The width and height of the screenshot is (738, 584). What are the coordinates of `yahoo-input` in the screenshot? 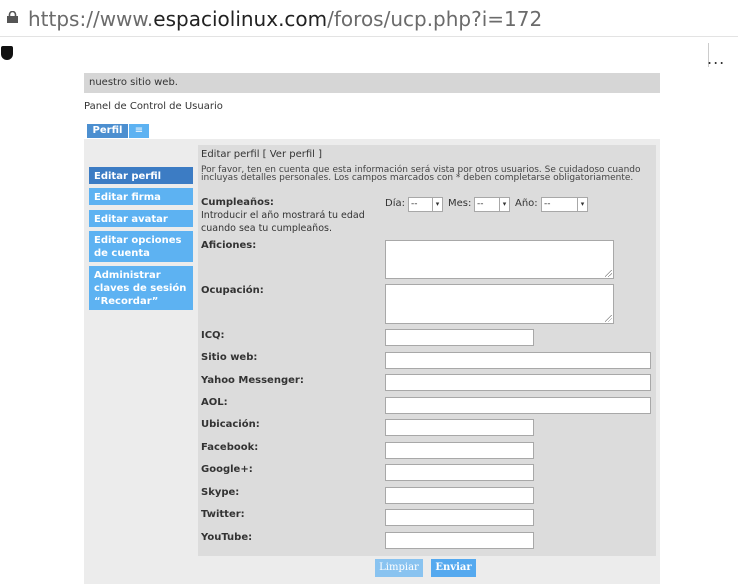 It's located at (518, 382).